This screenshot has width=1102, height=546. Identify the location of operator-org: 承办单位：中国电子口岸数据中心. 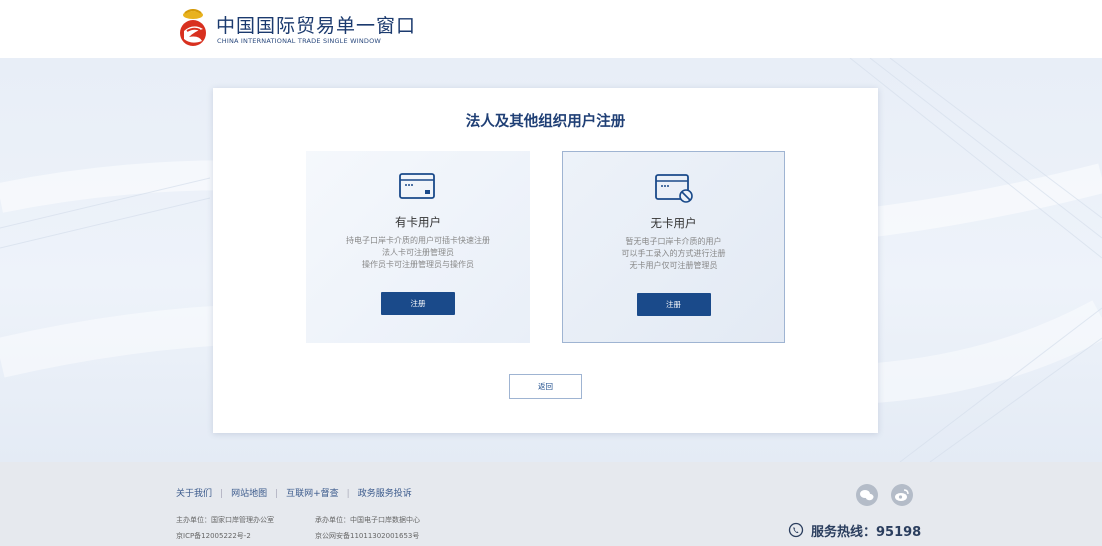
(367, 520).